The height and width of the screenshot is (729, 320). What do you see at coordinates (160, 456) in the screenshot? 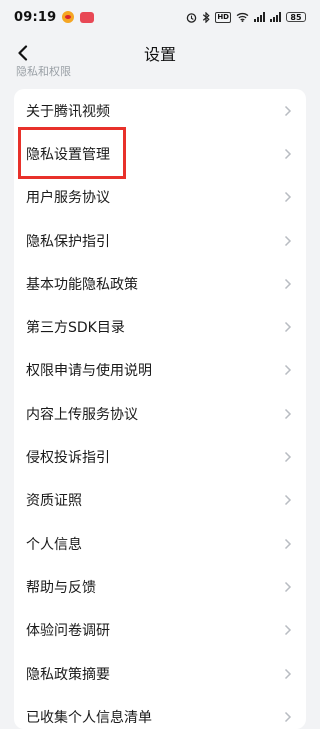
I see `list-item-infringement: 侵权投诉指引` at bounding box center [160, 456].